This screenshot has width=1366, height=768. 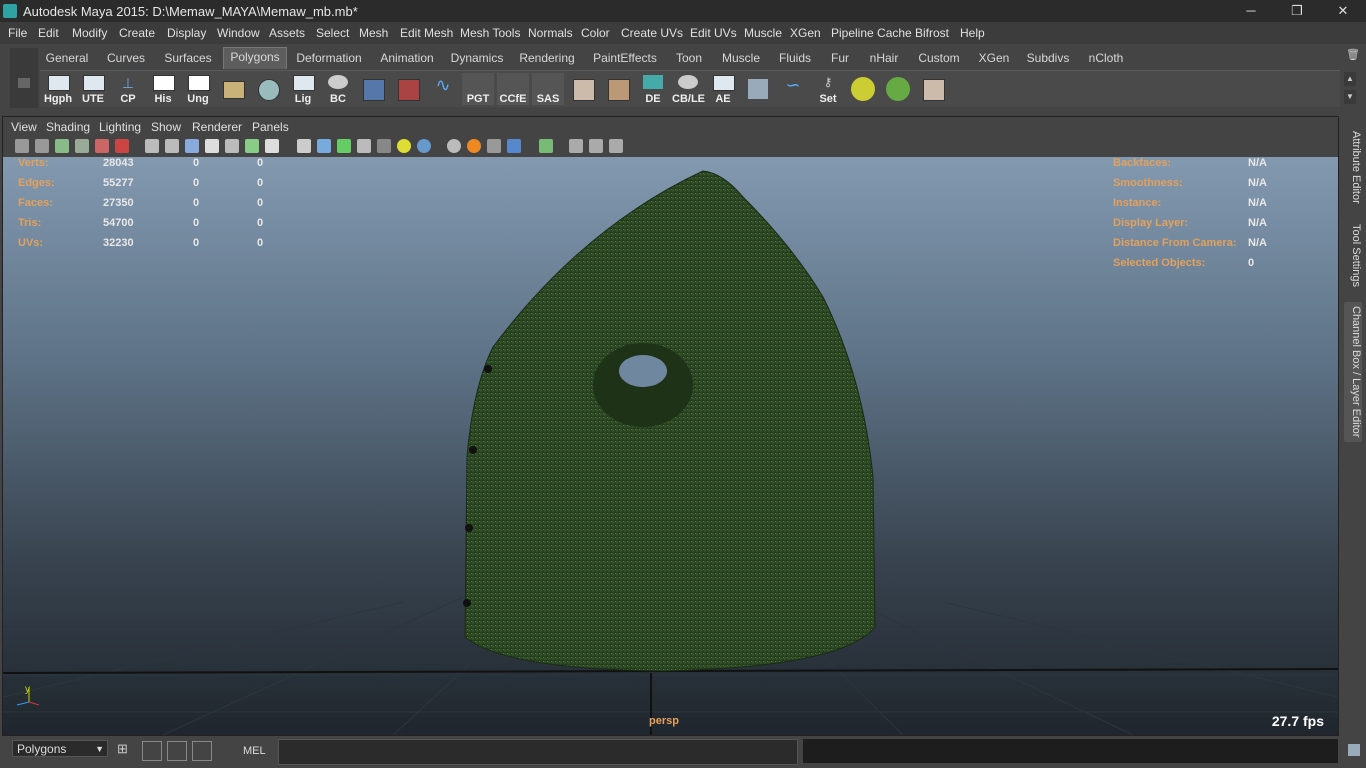 I want to click on shelf-tab-toon: Toon, so click(x=689, y=58).